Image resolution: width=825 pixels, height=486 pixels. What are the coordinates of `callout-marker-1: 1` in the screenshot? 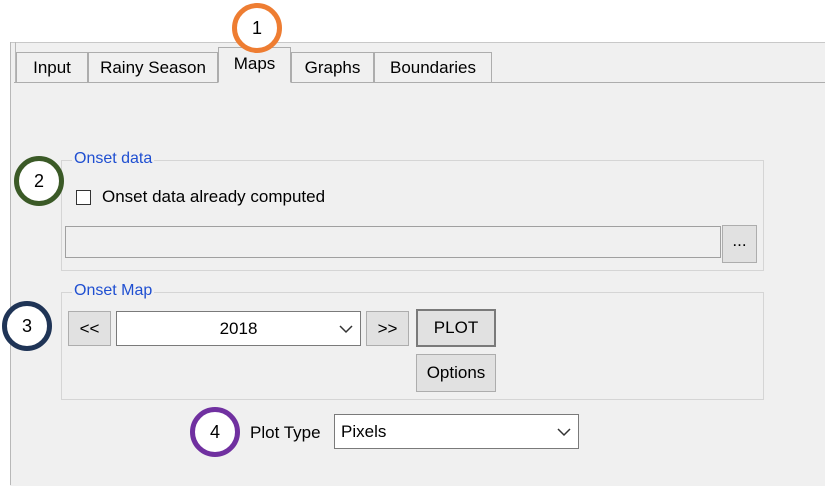 It's located at (257, 28).